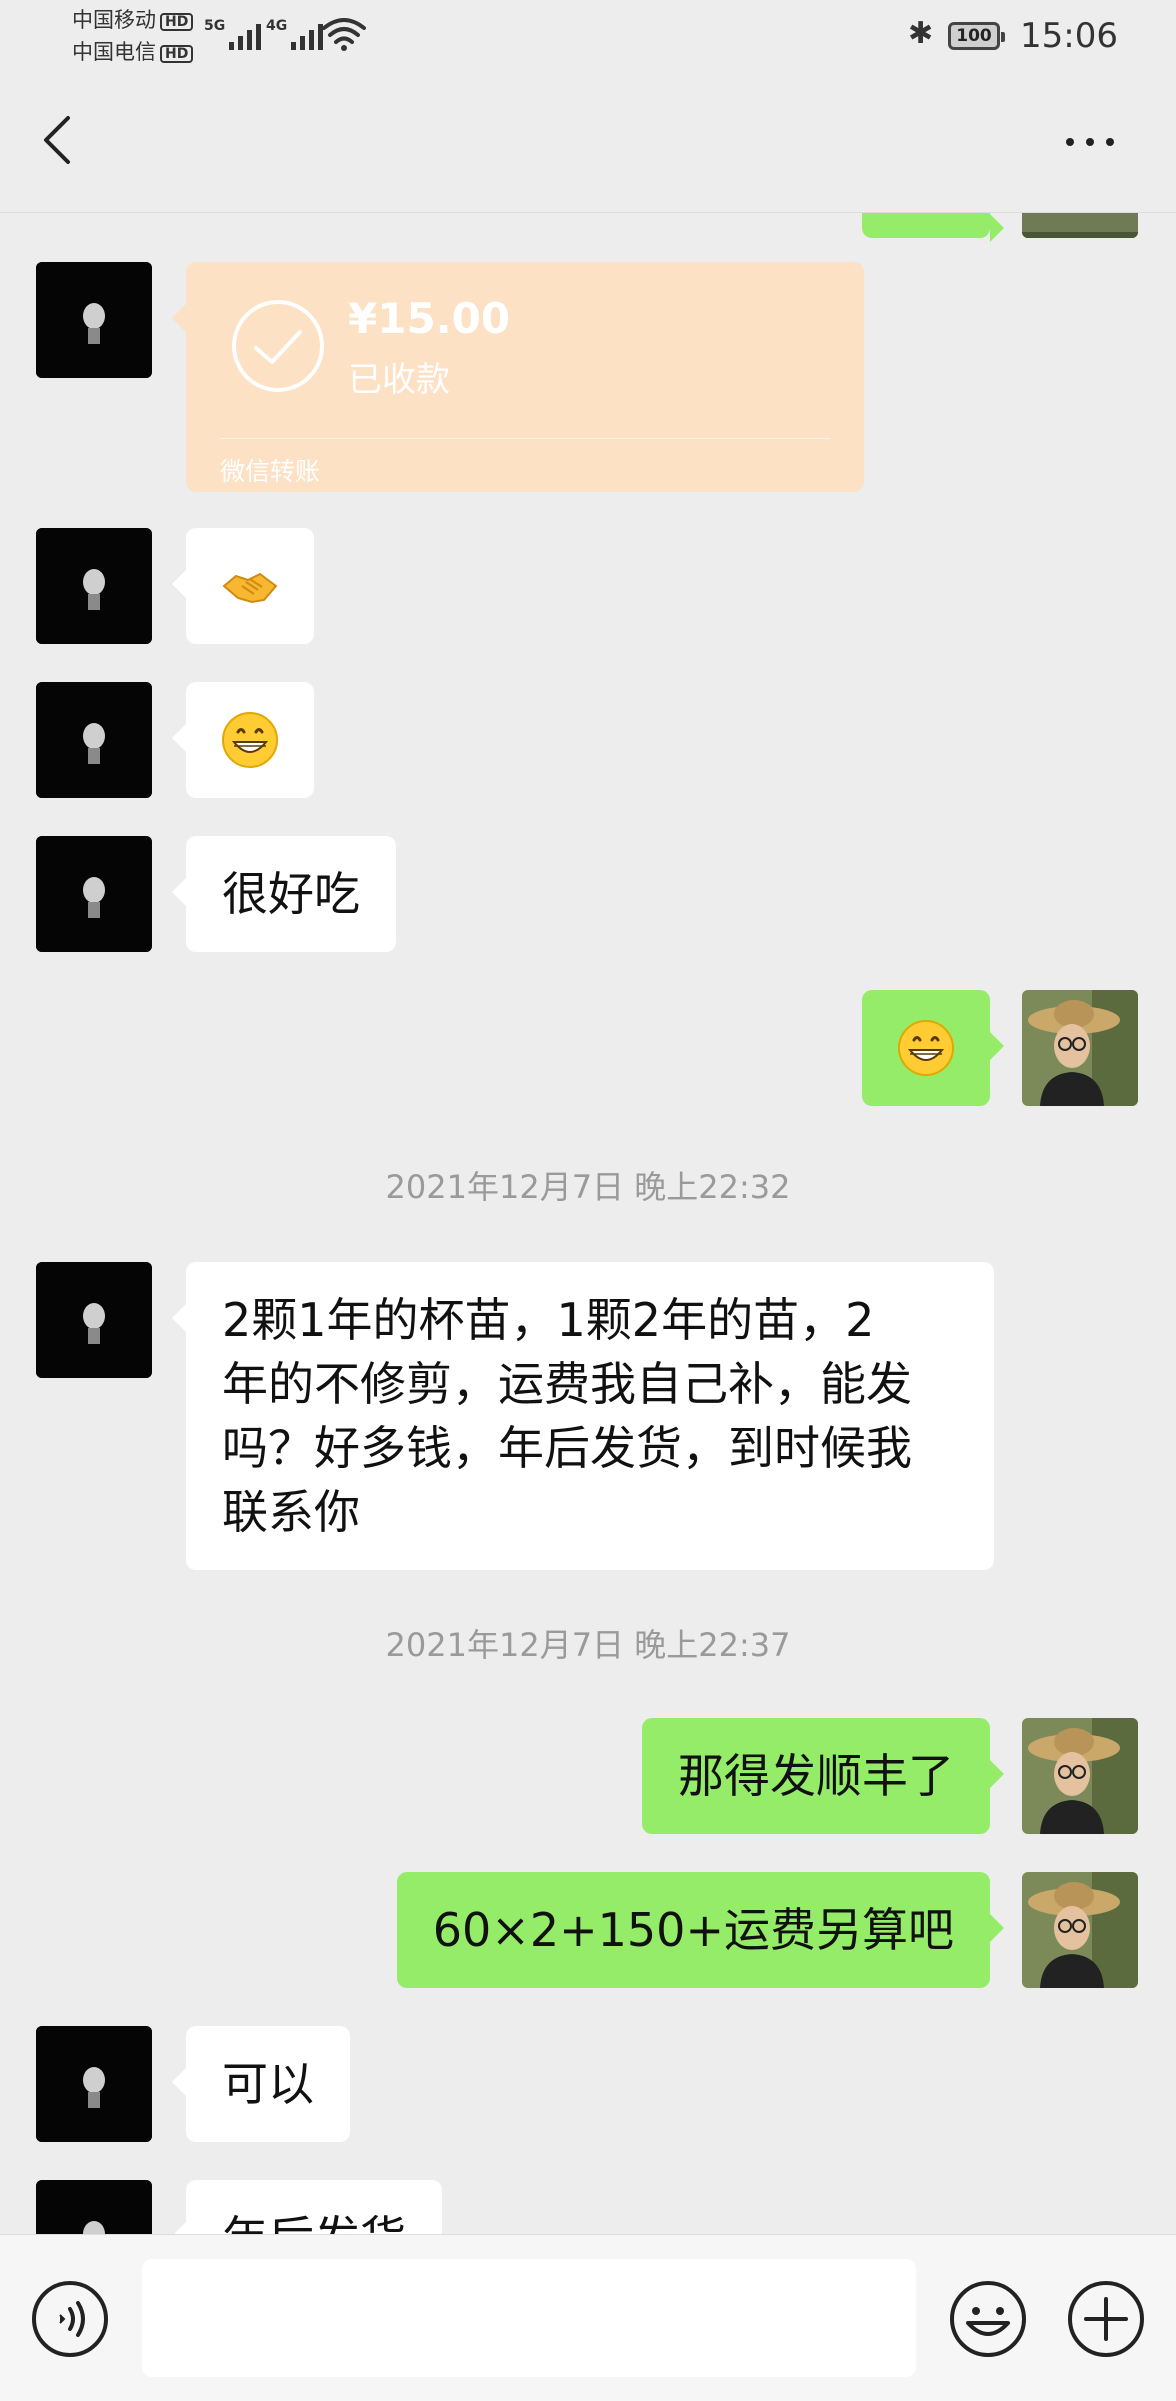  I want to click on message-line: 联系你, so click(291, 1512).